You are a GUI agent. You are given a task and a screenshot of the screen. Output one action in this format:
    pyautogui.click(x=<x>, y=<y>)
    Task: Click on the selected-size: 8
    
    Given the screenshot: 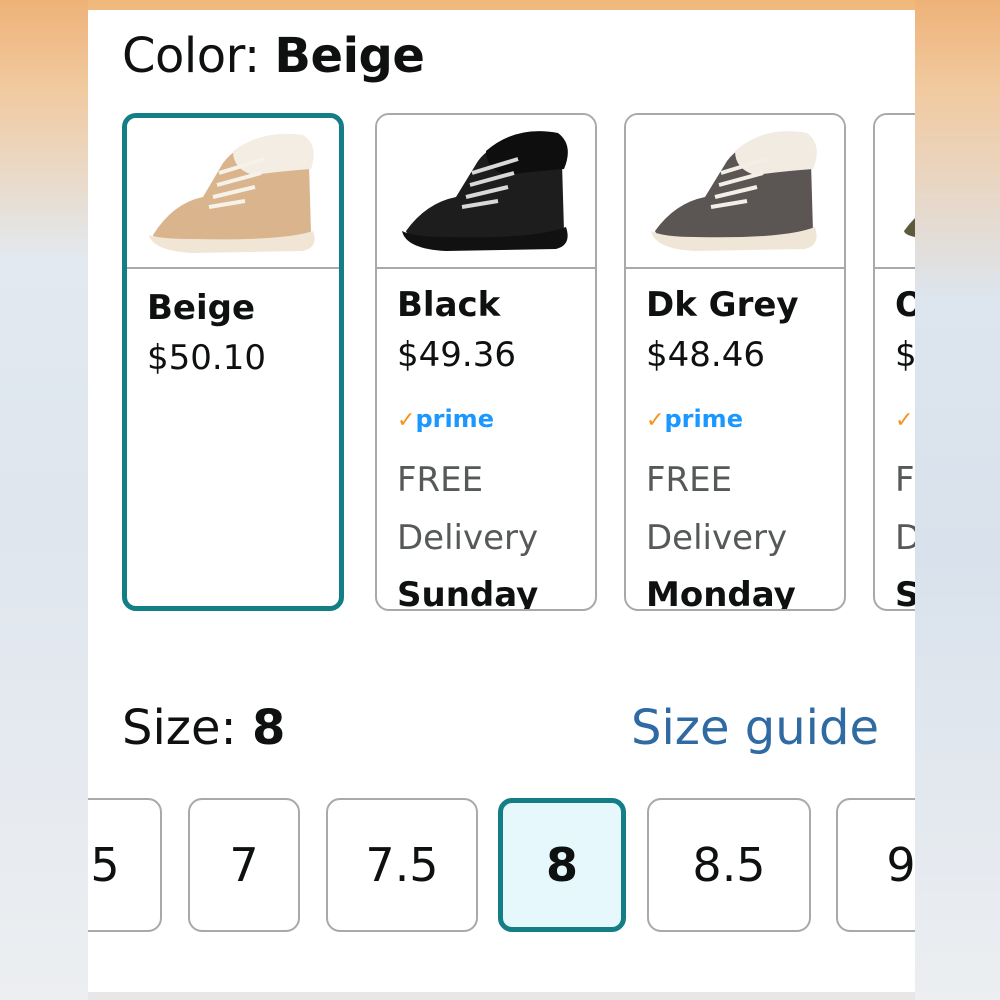 What is the action you would take?
    pyautogui.click(x=268, y=728)
    